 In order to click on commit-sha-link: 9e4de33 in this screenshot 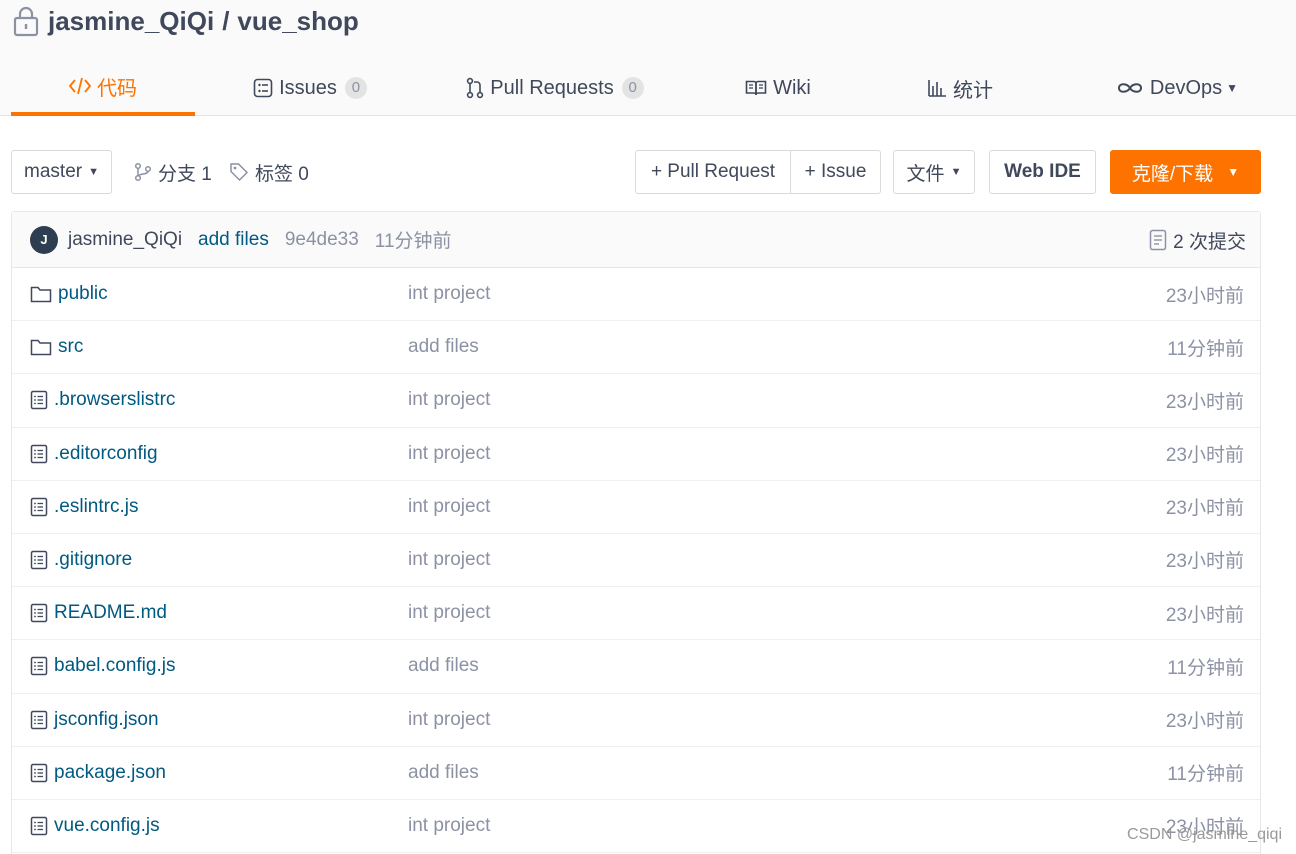, I will do `click(322, 240)`.